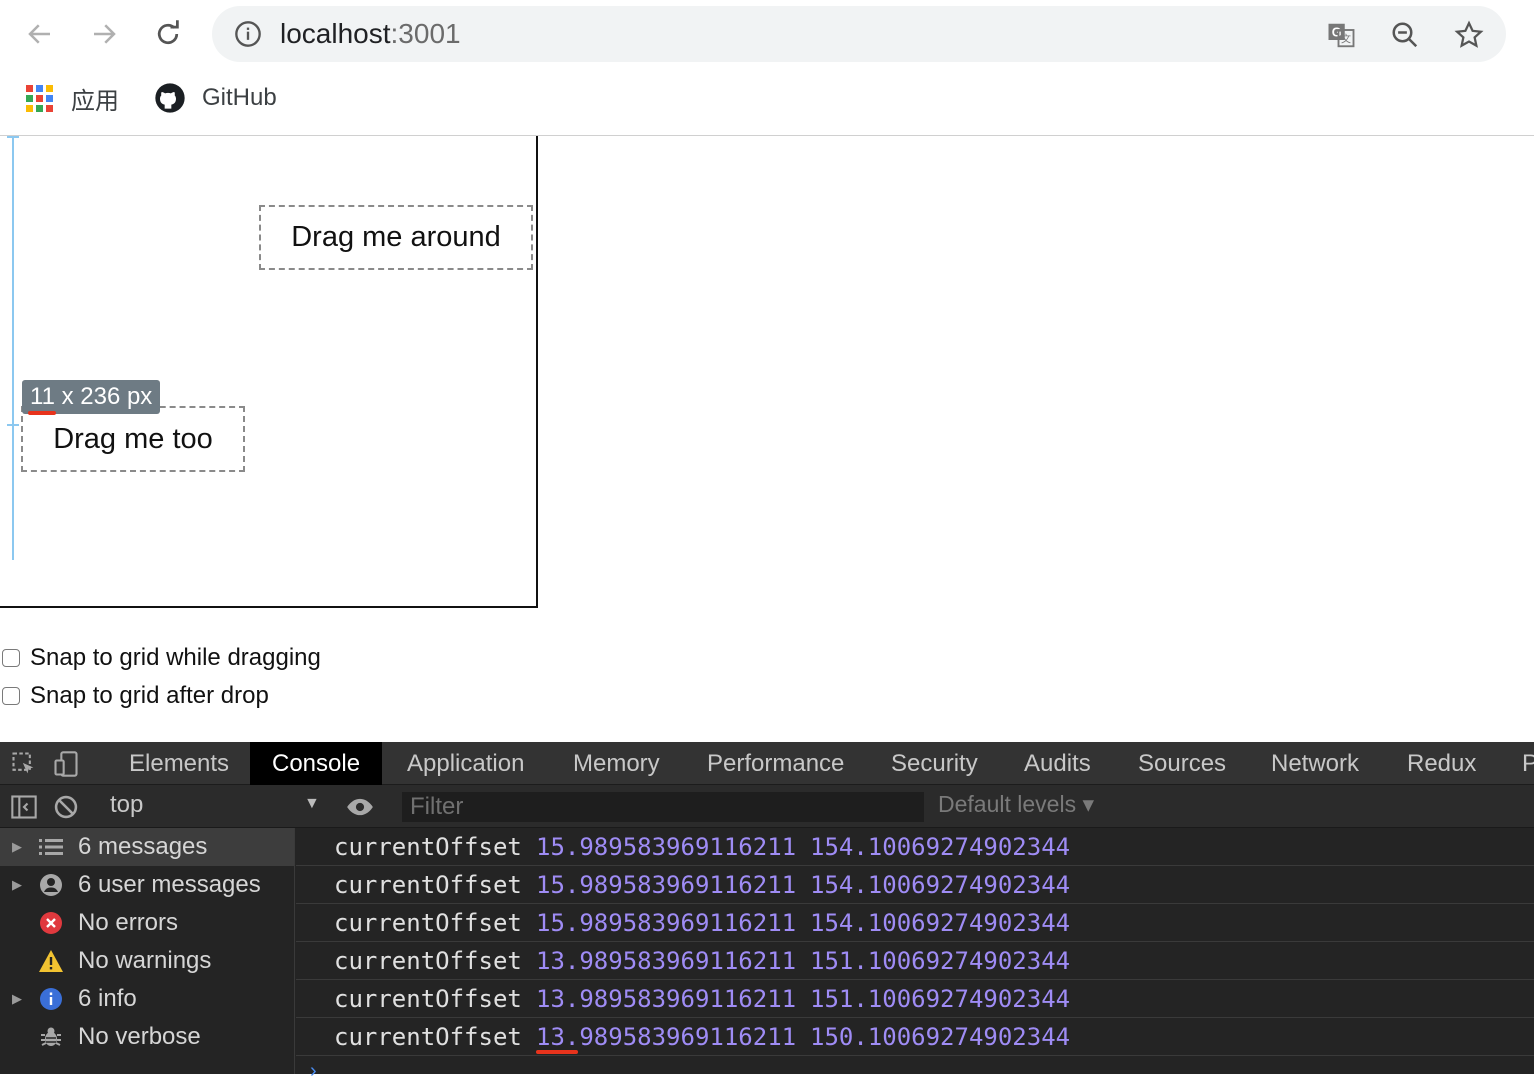 This screenshot has width=1534, height=1083. Describe the element at coordinates (39, 98) in the screenshot. I see `apps-grid-icon` at that location.